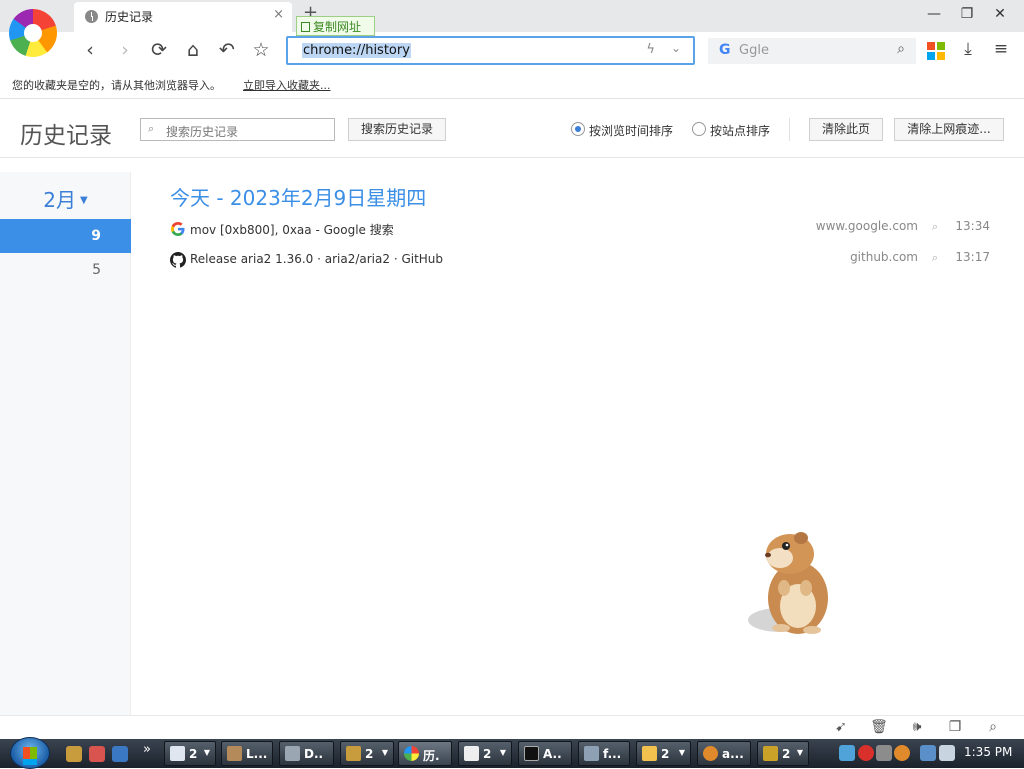 This screenshot has height=769, width=1024. Describe the element at coordinates (125, 50) in the screenshot. I see `forward-arrow-icon: ›` at that location.